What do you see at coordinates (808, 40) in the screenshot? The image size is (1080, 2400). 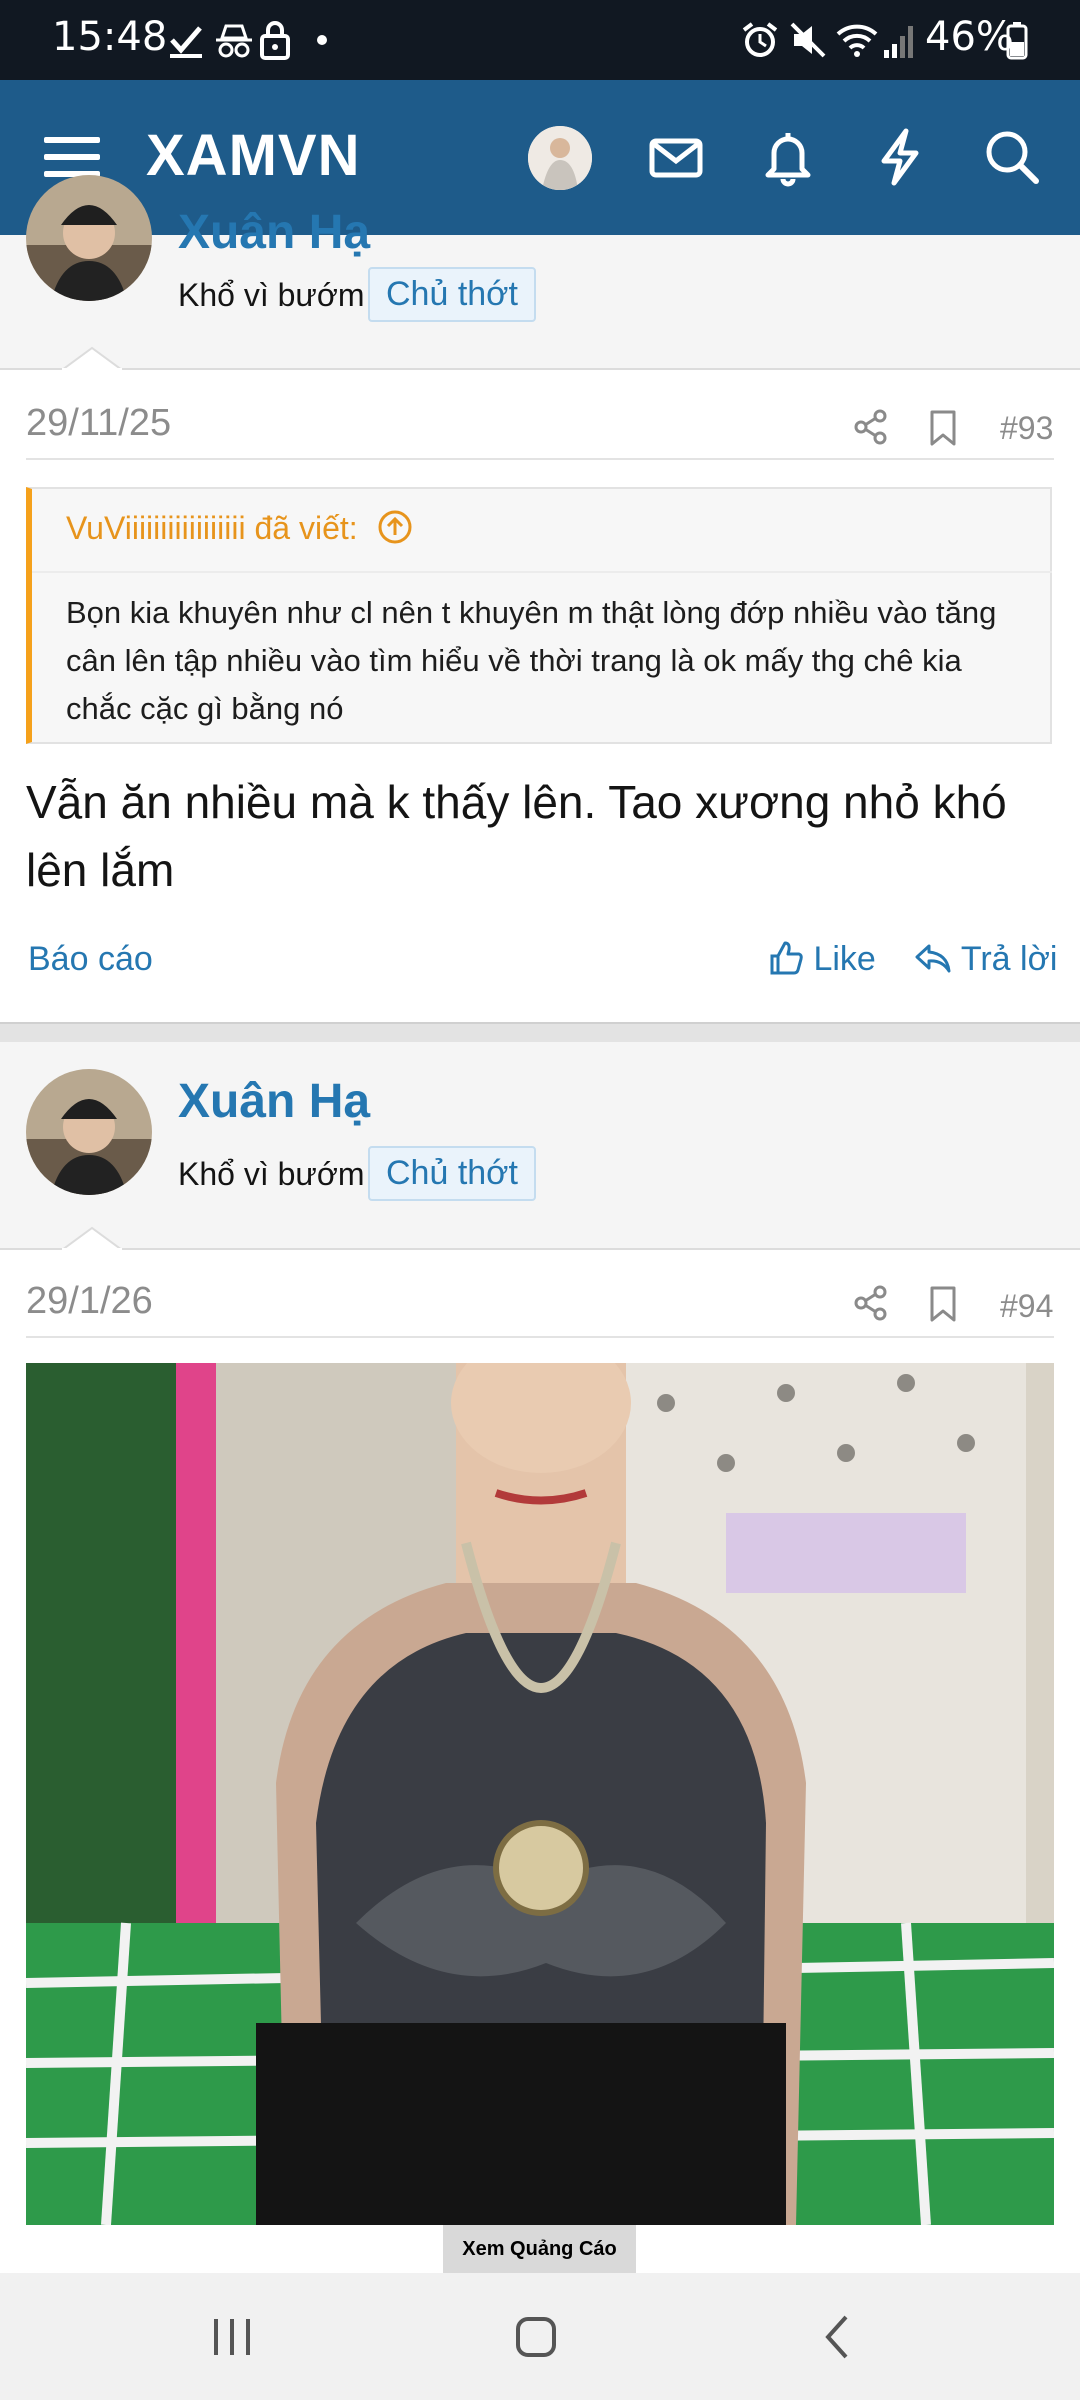 I see `mute-icon` at bounding box center [808, 40].